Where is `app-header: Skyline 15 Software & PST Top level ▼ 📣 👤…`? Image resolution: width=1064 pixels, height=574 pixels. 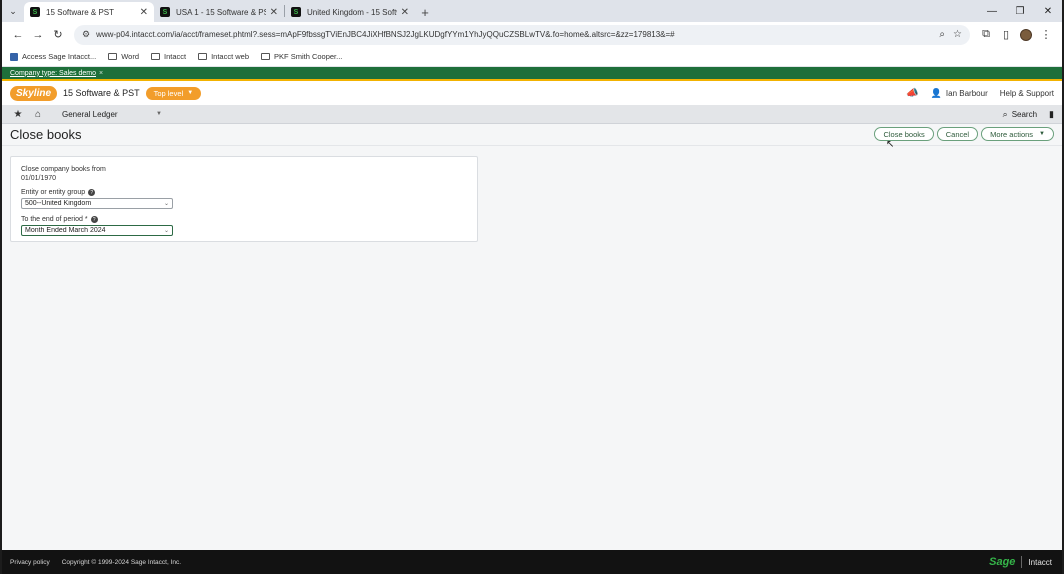
app-header: Skyline 15 Software & PST Top level ▼ 📣 👤… is located at coordinates (532, 93).